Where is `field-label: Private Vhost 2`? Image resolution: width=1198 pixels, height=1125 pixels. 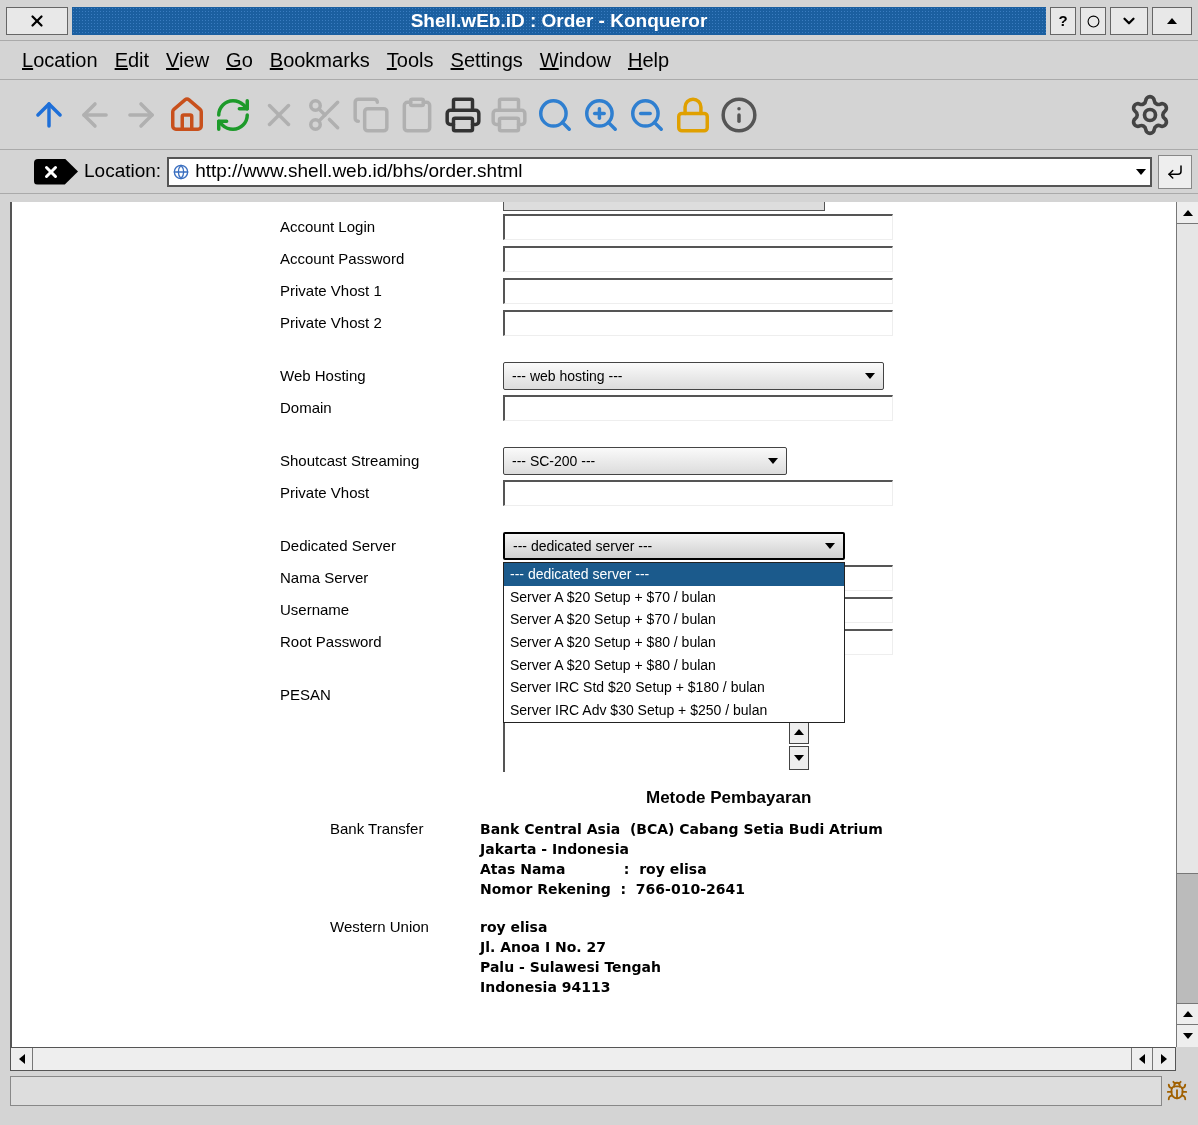 field-label: Private Vhost 2 is located at coordinates (331, 322).